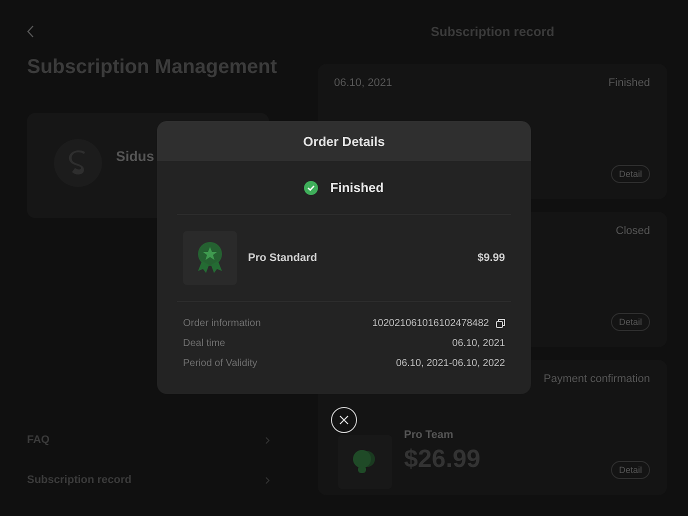  Describe the element at coordinates (491, 258) in the screenshot. I see `product-price: $9.99` at that location.